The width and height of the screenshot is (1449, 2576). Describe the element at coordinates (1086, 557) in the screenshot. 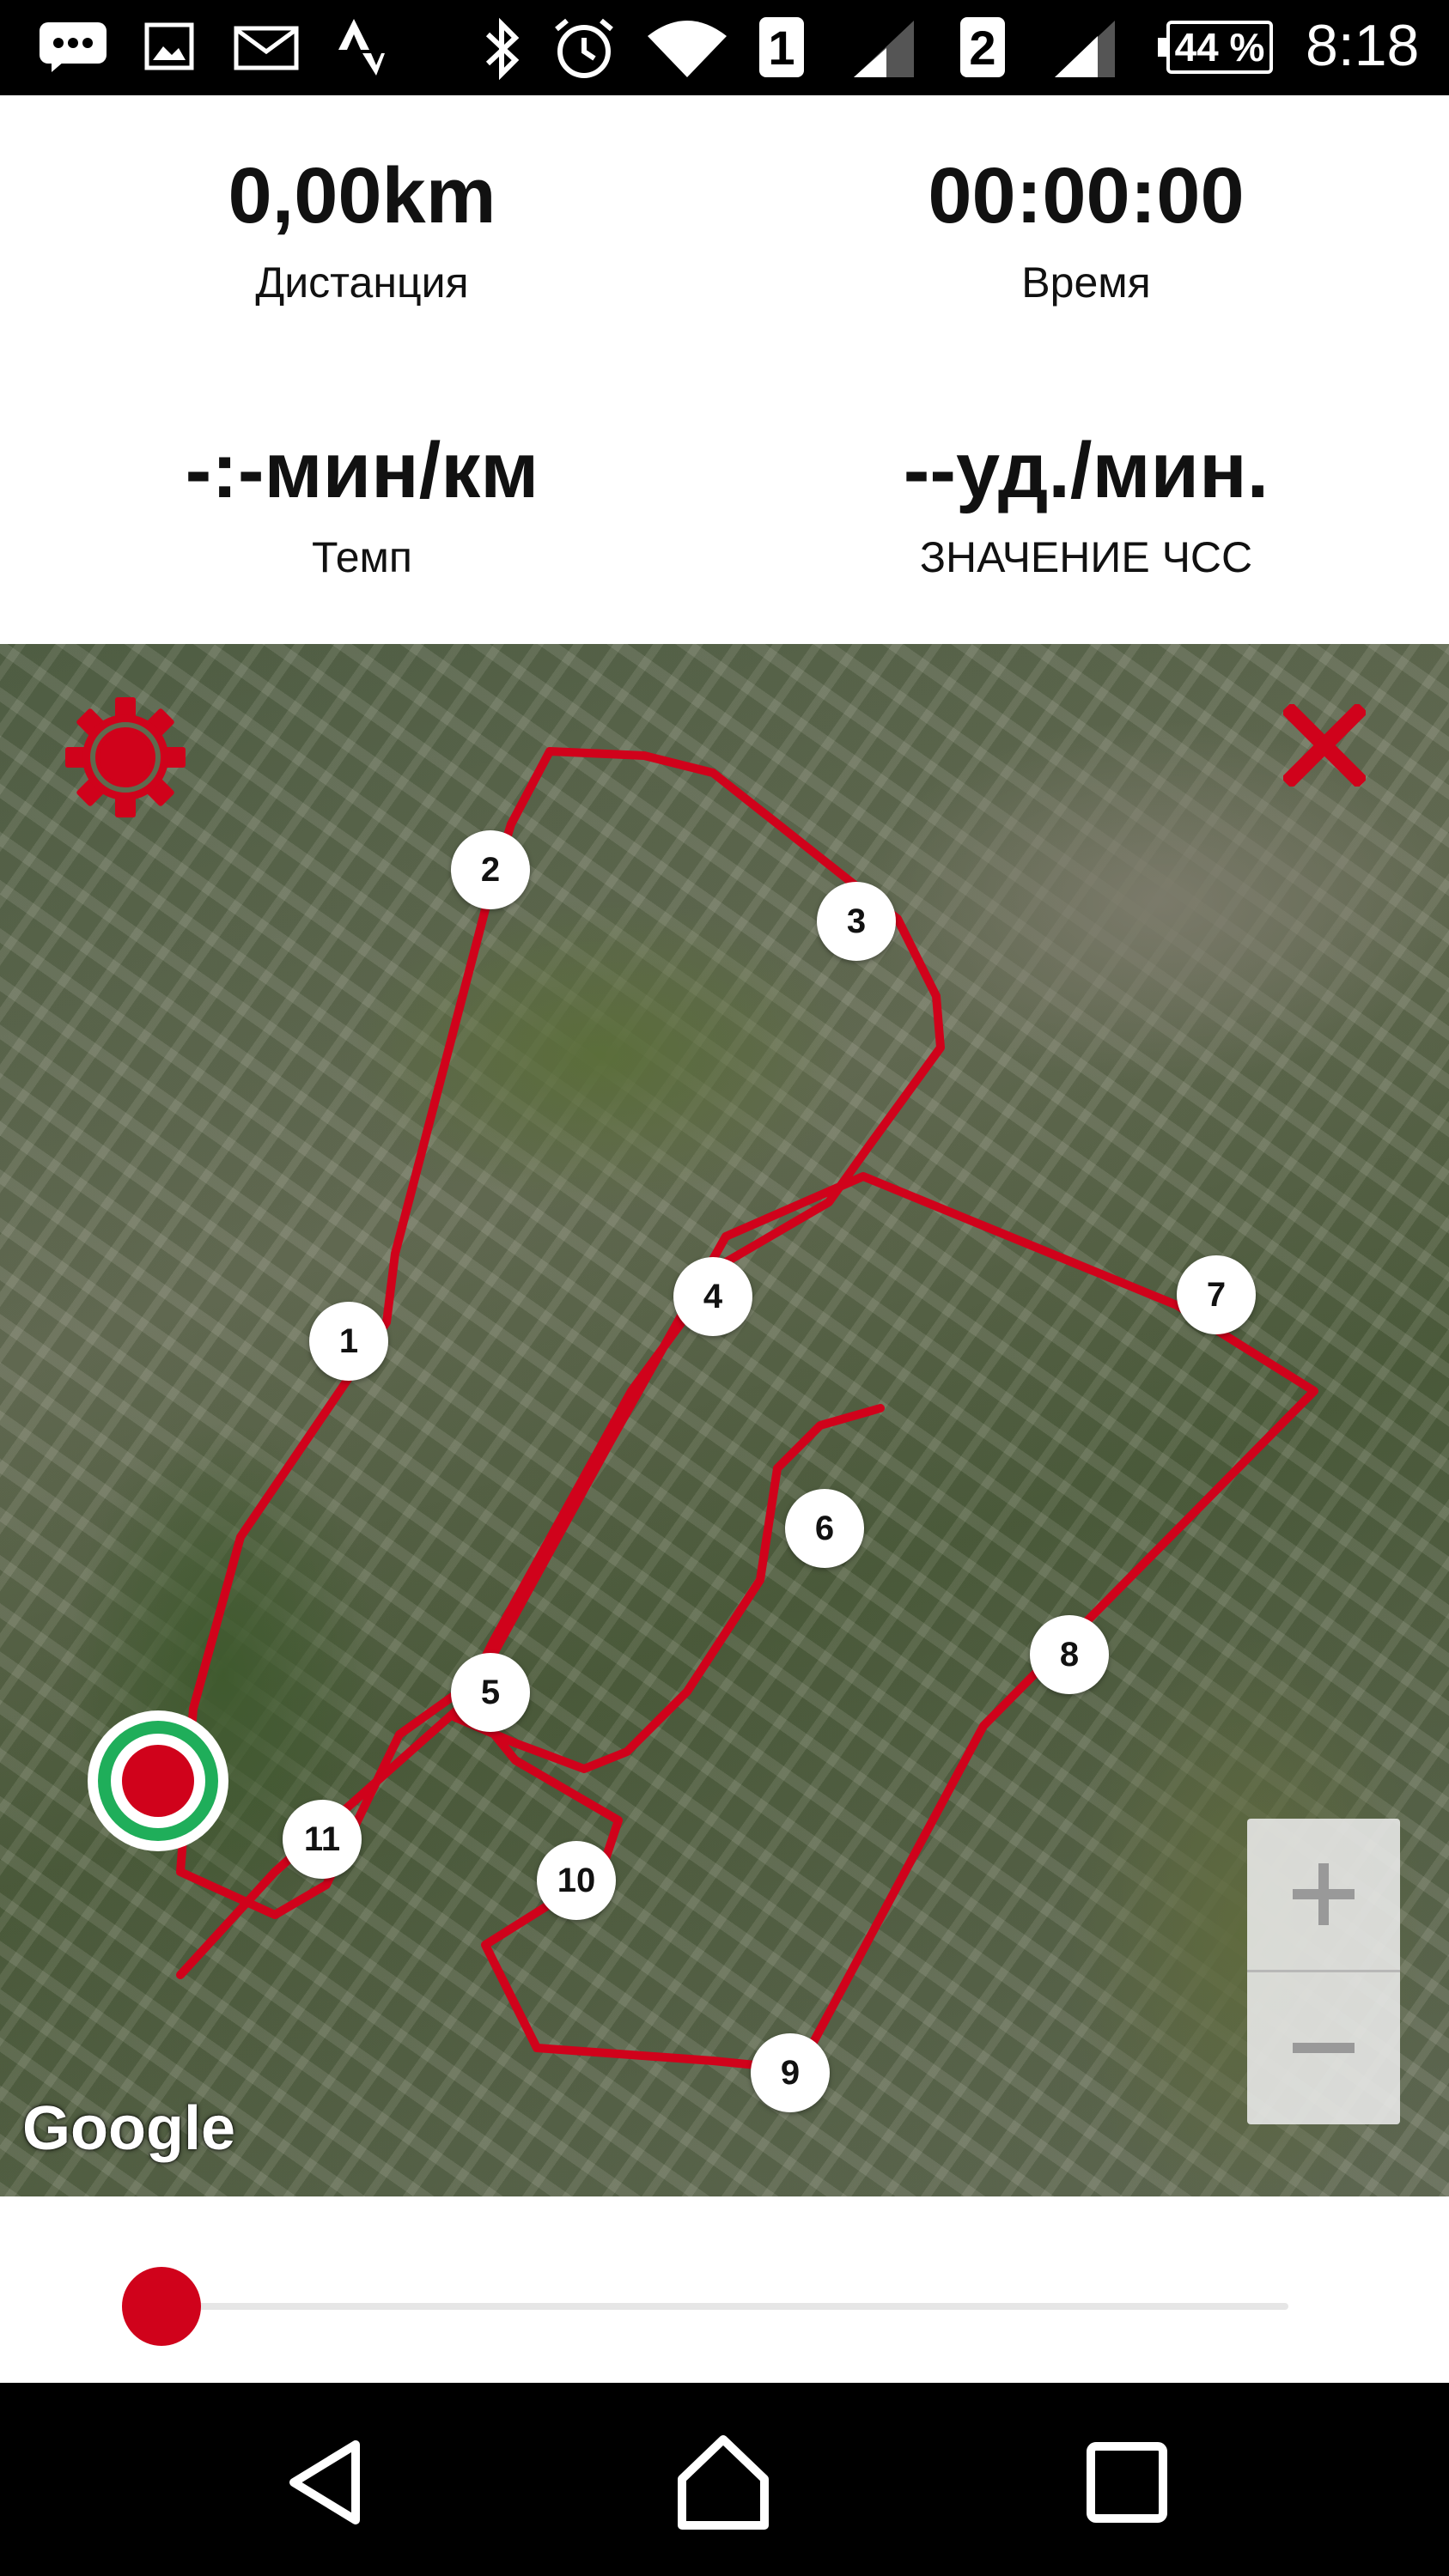

I see `heart-rate-label: ЗНАЧЕНИЕ ЧСС` at that location.